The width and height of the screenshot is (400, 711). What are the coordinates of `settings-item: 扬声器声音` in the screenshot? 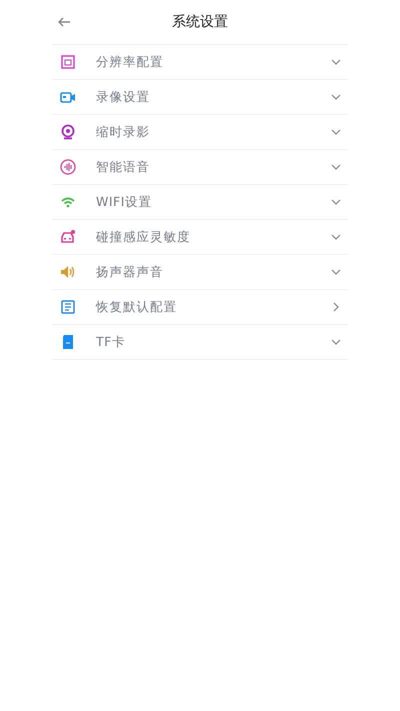 It's located at (200, 272).